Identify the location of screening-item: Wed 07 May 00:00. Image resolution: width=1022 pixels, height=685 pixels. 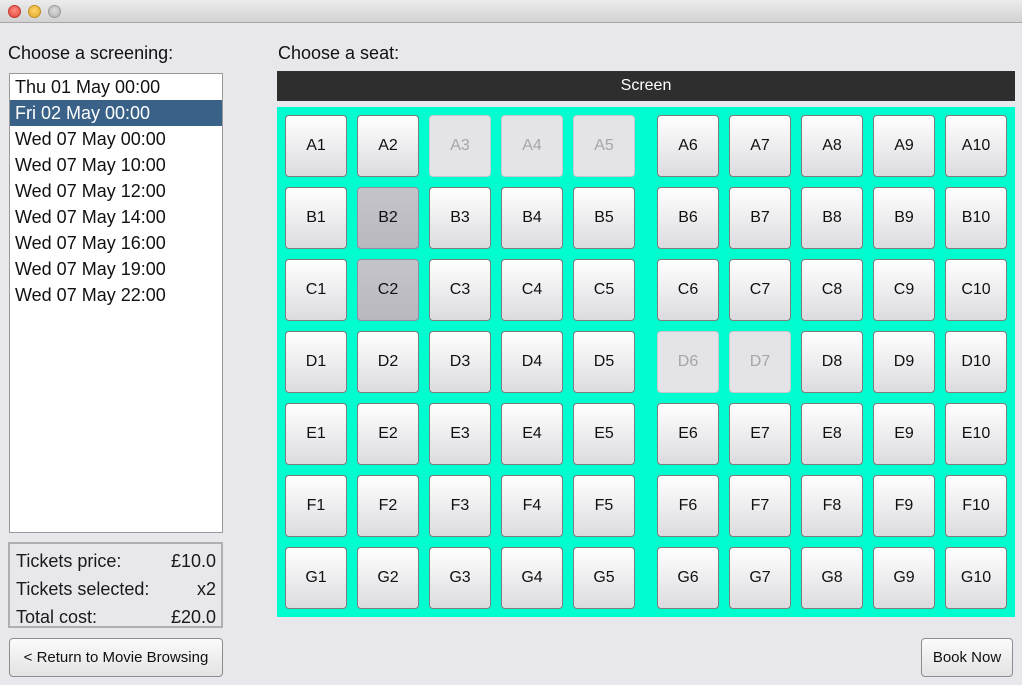
(116, 139).